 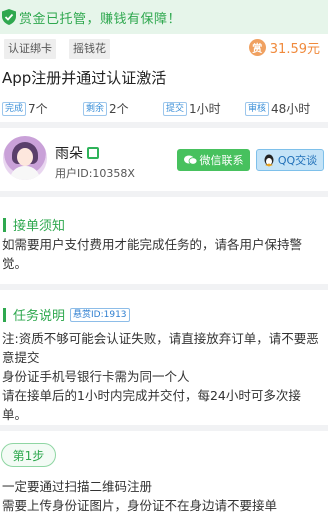 I want to click on reward-coin-icon: 赏, so click(x=257, y=47).